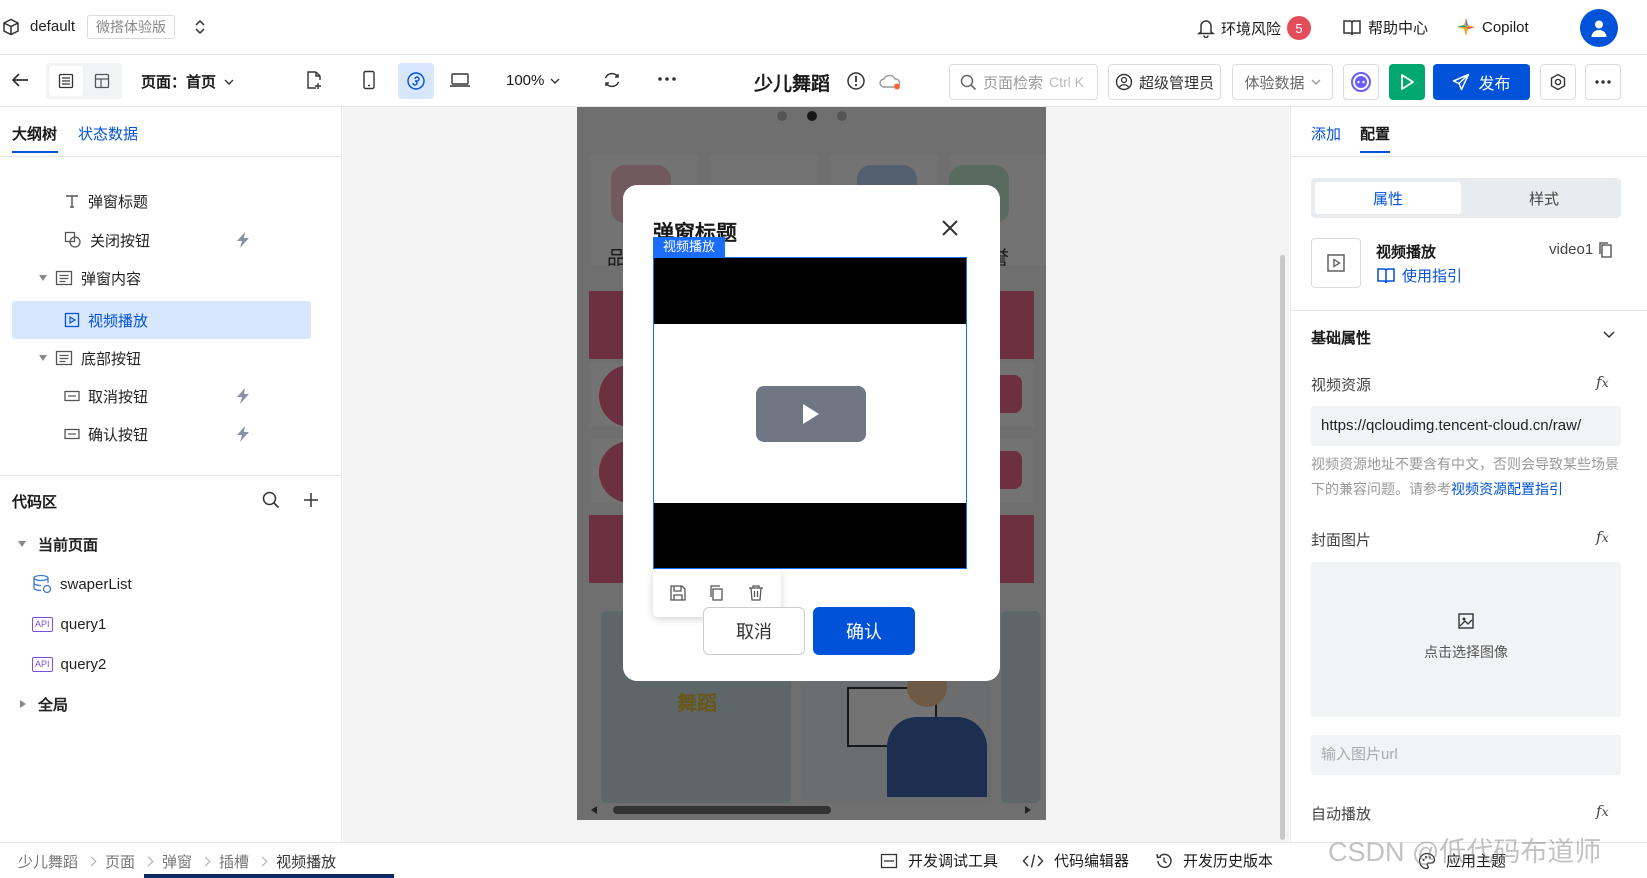 The image size is (1647, 878). What do you see at coordinates (171, 240) in the screenshot?
I see `tree-item-close-button: 关闭按钮` at bounding box center [171, 240].